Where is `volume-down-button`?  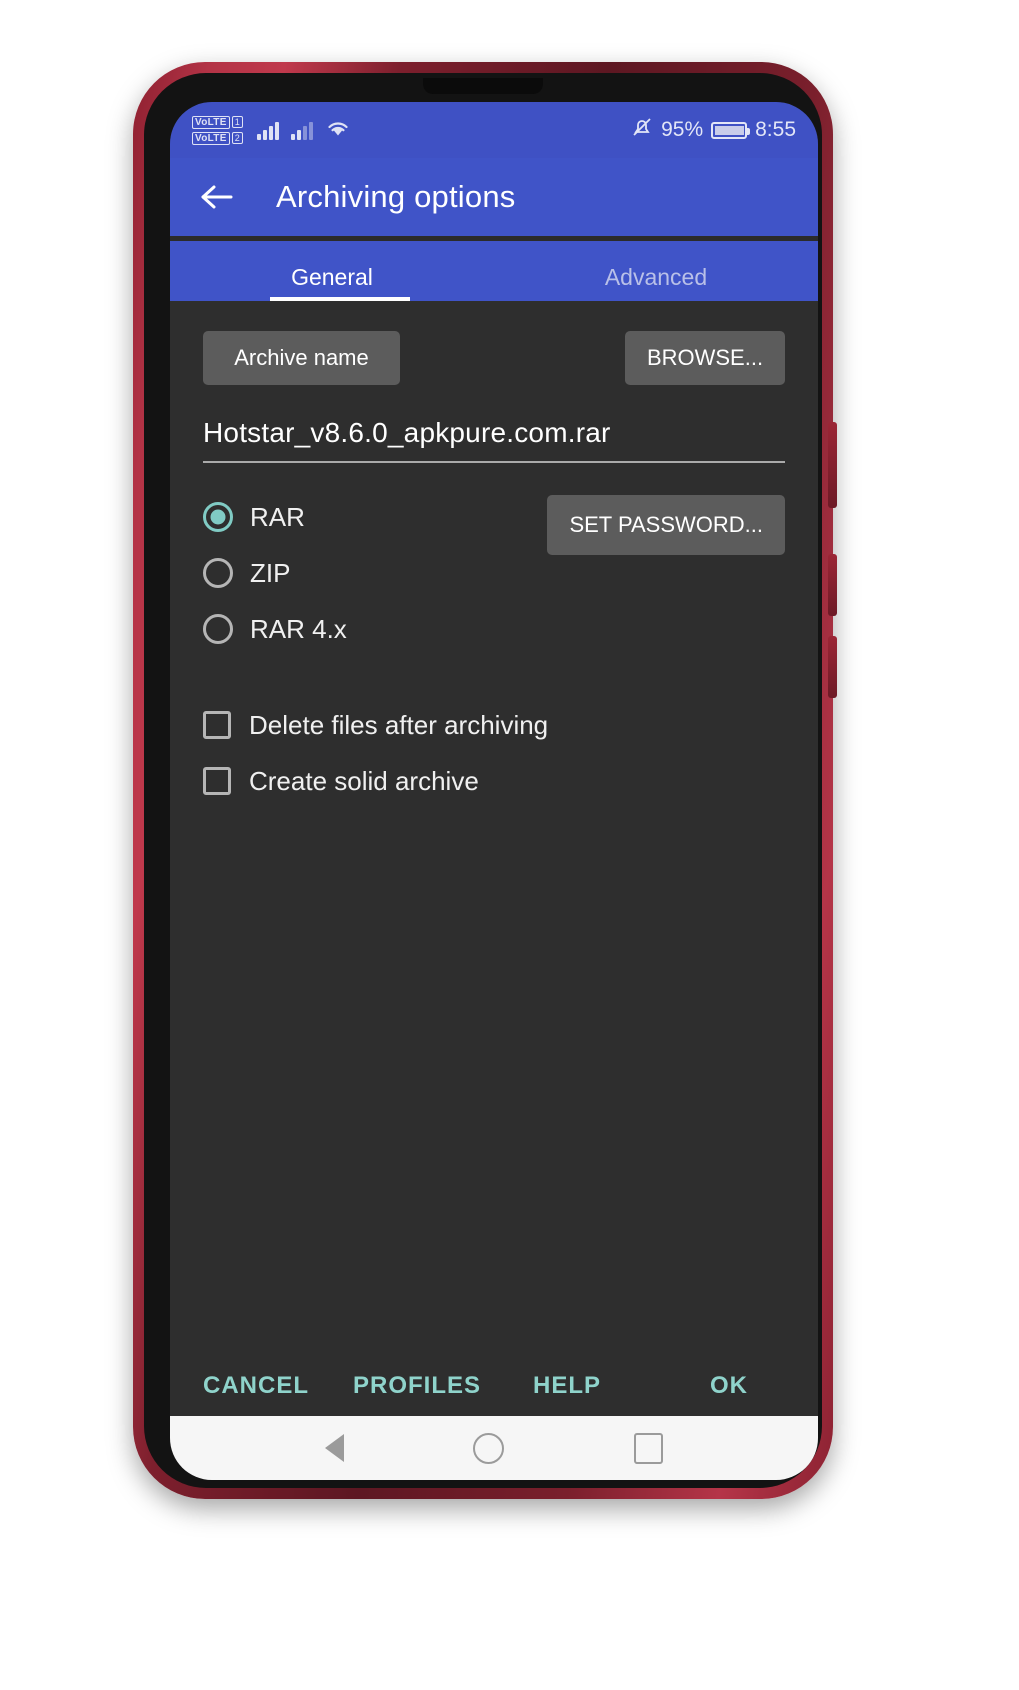 volume-down-button is located at coordinates (832, 667).